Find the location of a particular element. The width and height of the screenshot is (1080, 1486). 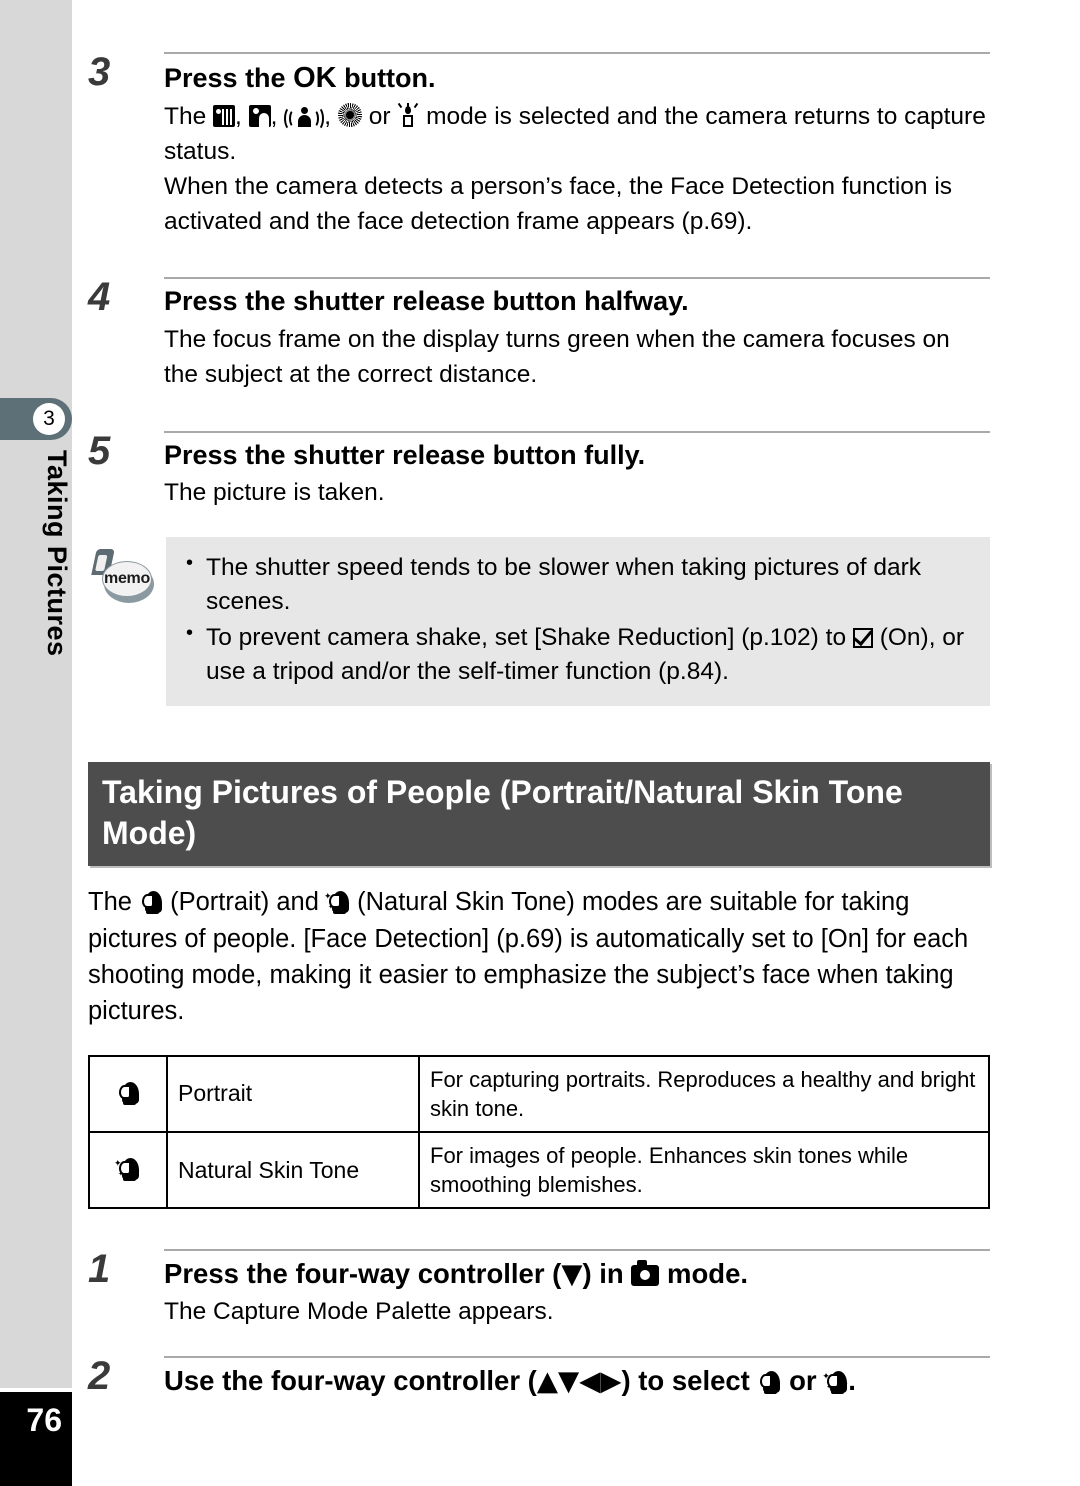

arrow-left-icon: ◀ is located at coordinates (590, 1380).